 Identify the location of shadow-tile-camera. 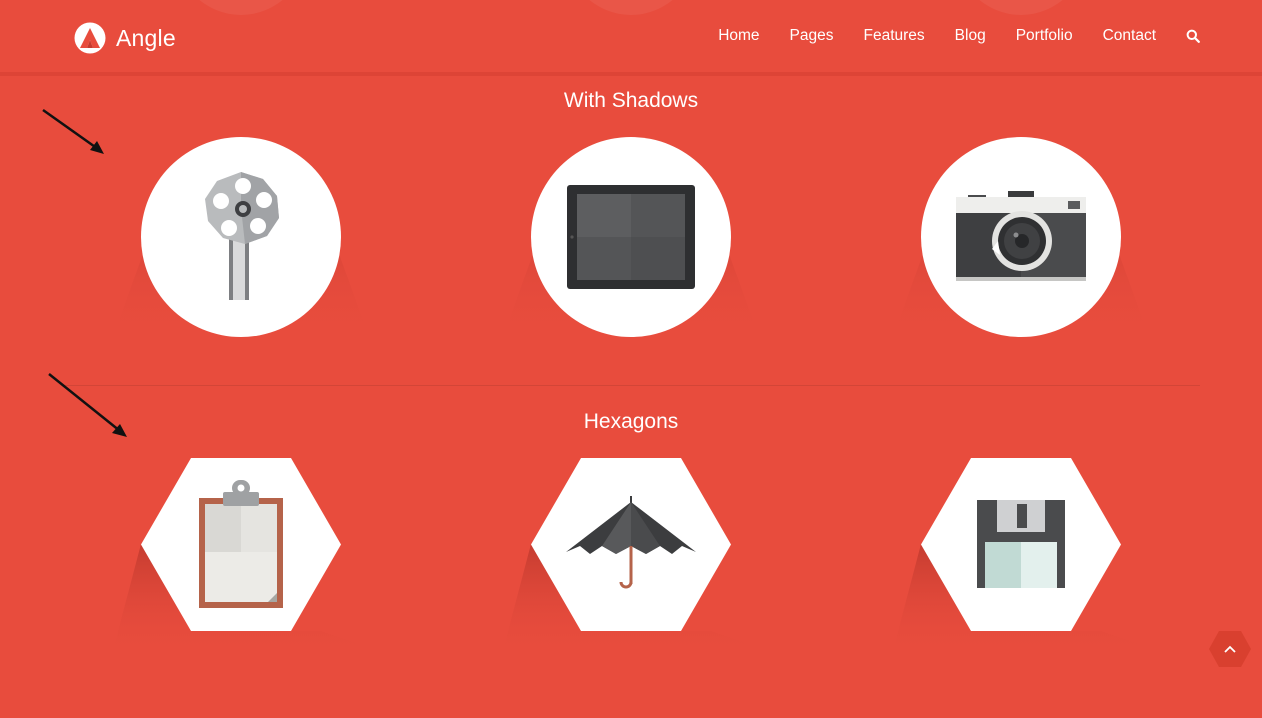
(1021, 239).